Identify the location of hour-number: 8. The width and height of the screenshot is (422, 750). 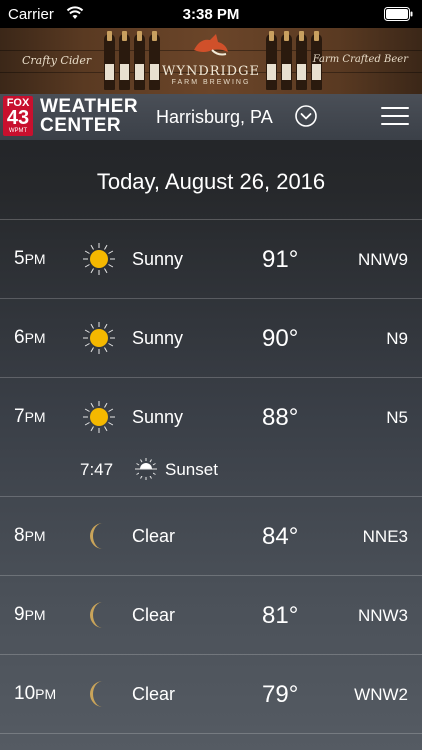
(19, 535).